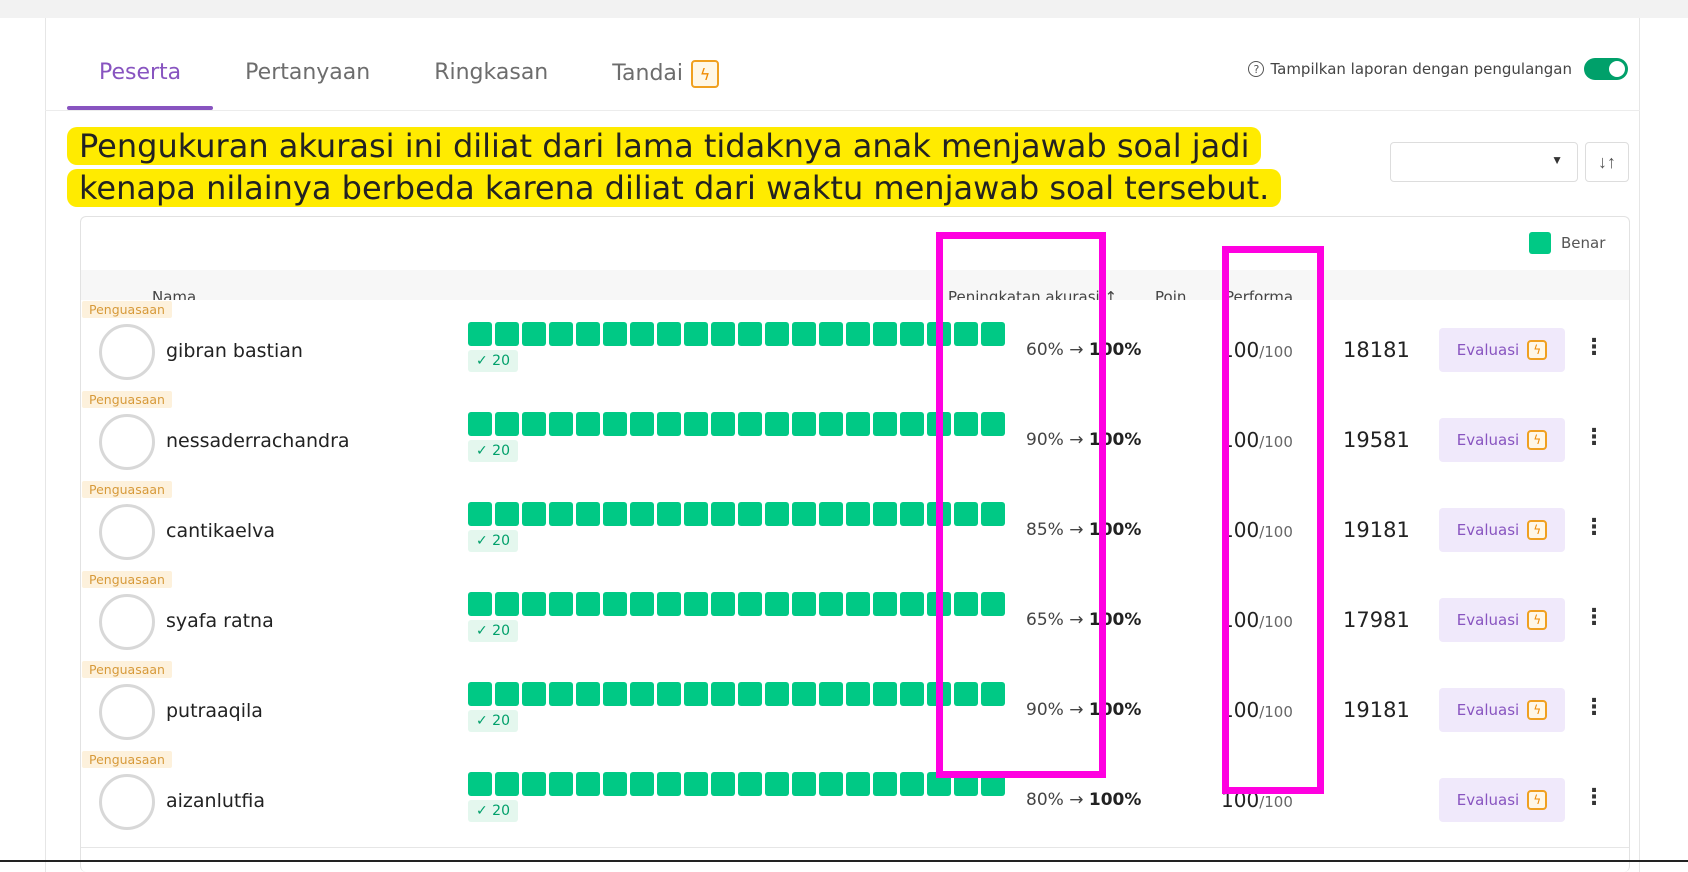 This screenshot has width=1688, height=872. I want to click on participant-name: gibran bastian, so click(234, 351).